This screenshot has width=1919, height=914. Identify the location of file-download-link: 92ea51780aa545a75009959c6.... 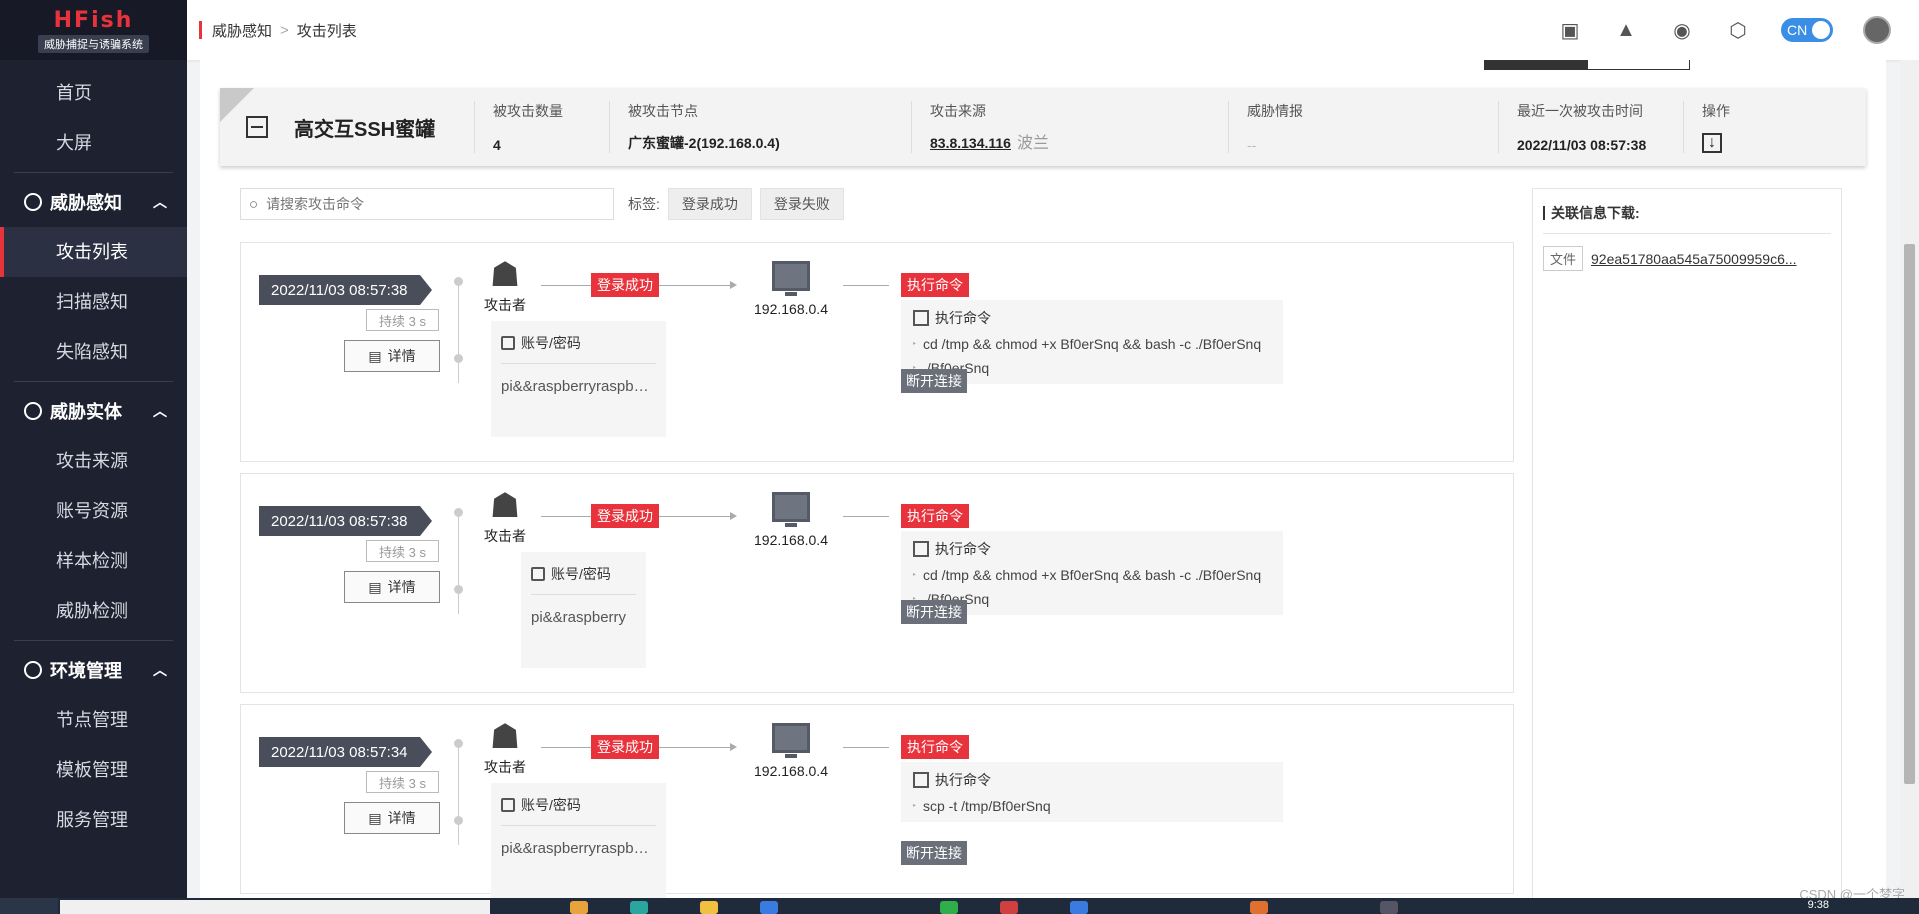
(1706, 259).